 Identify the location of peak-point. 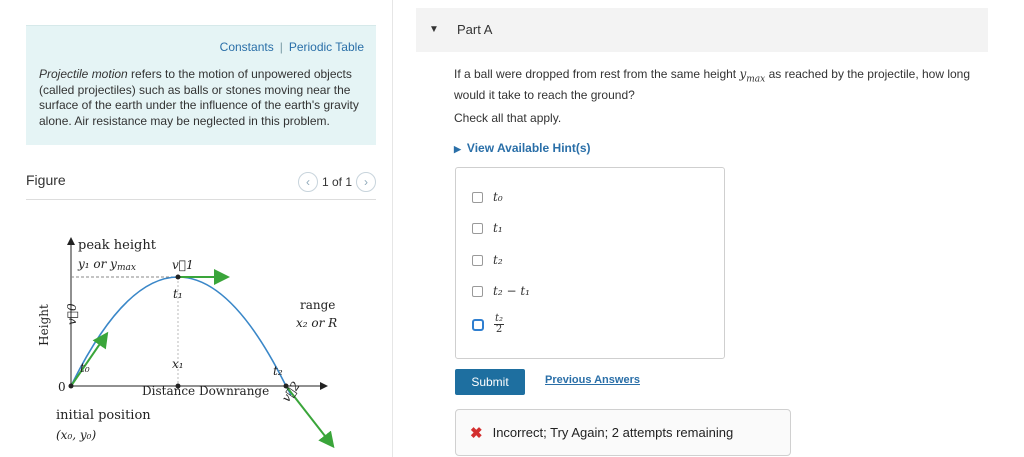
(178, 277).